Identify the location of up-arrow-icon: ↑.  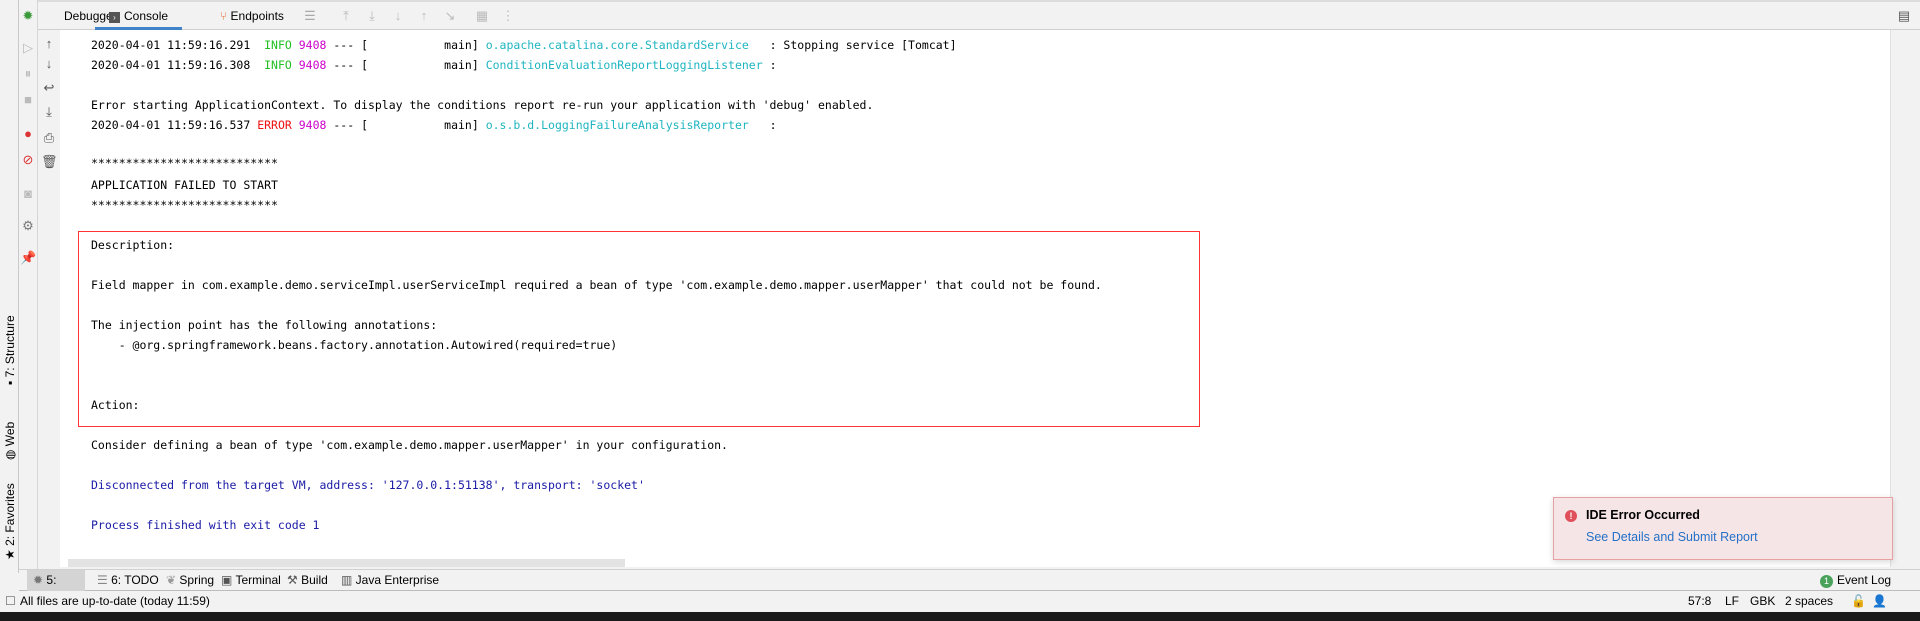
(49, 44).